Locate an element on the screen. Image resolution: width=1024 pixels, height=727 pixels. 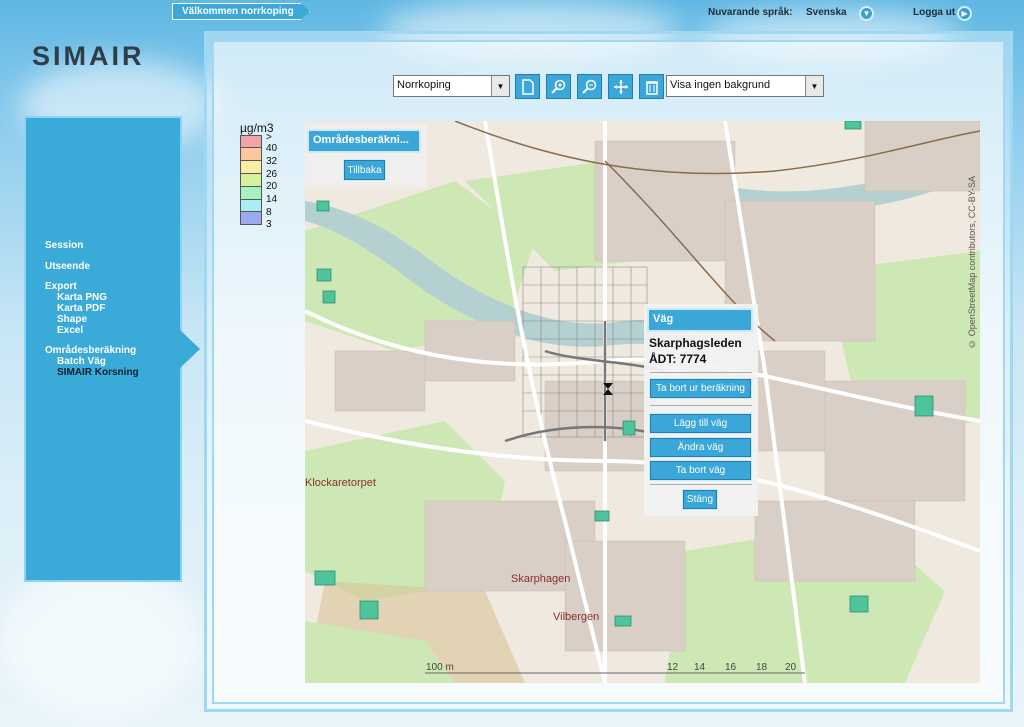
zoom-in-icon is located at coordinates (557, 86).